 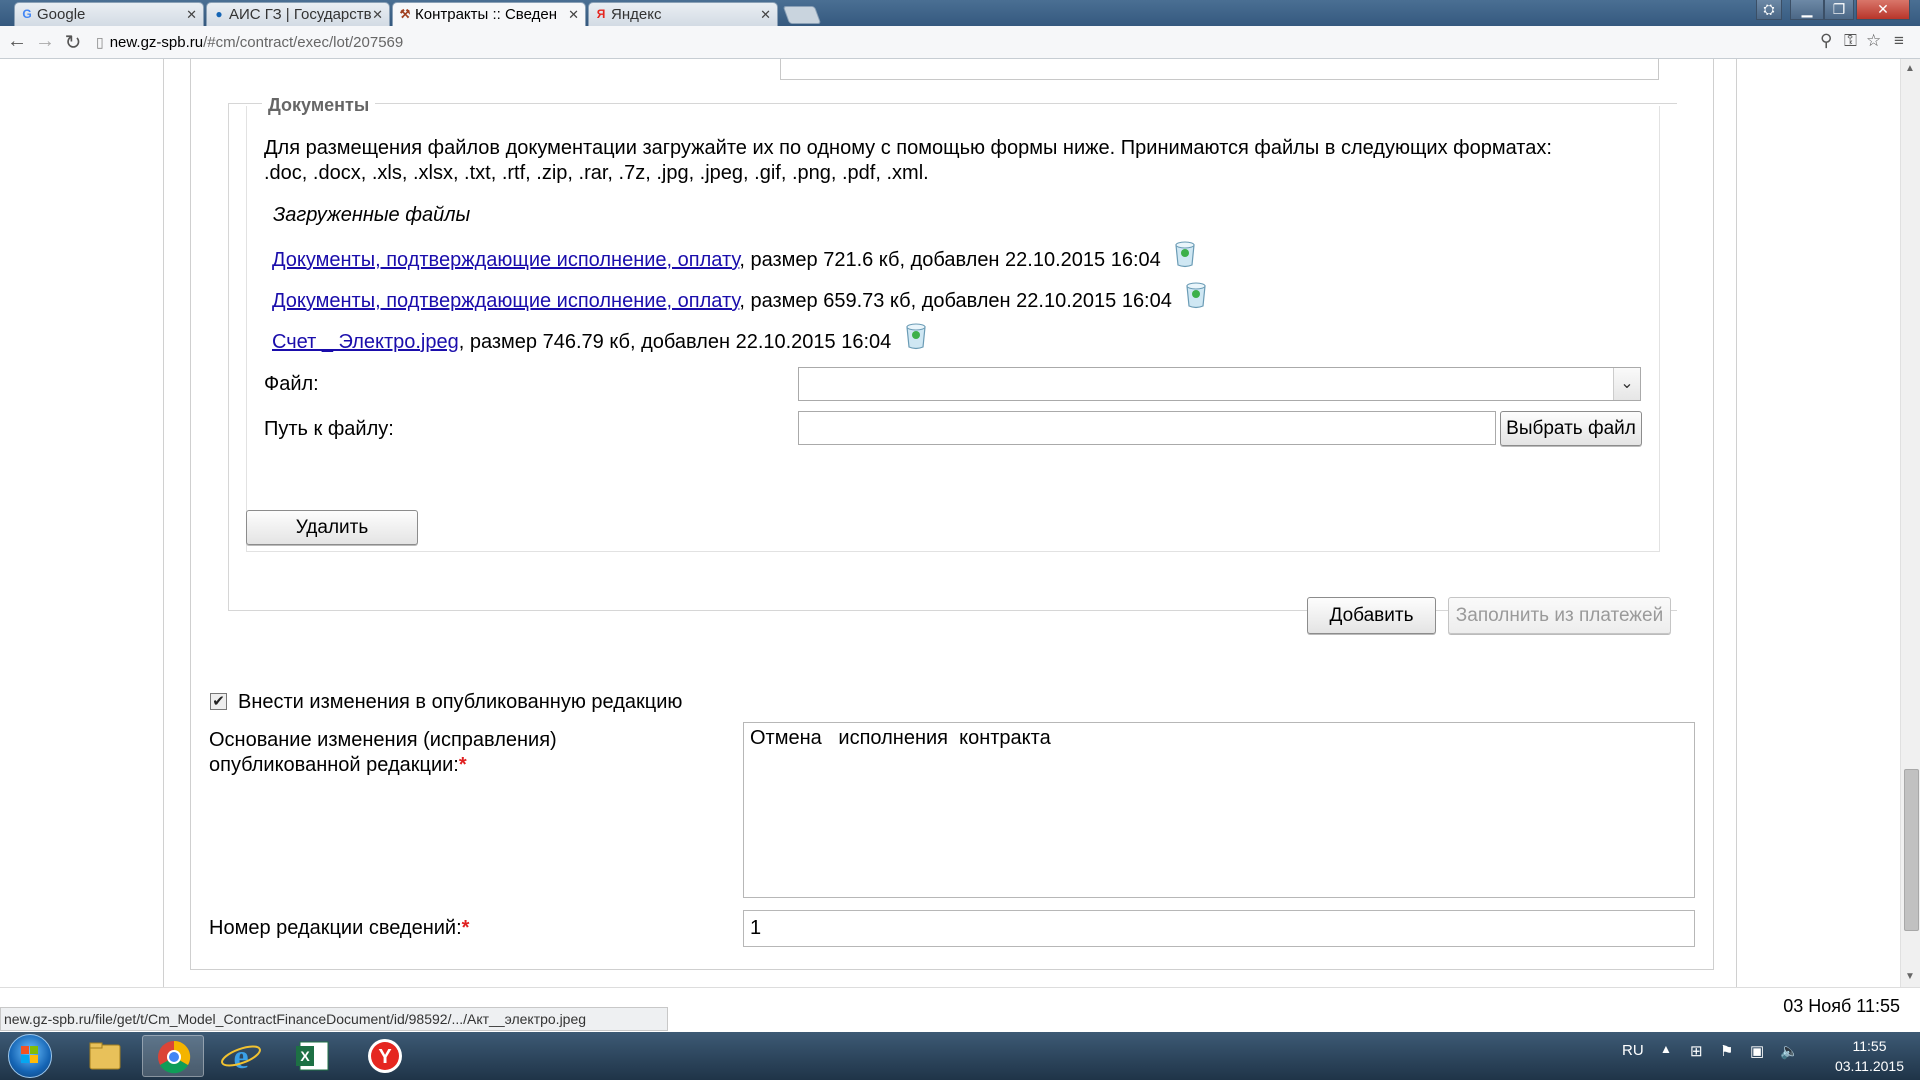 I want to click on svg-text: Y, so click(x=385, y=1057).